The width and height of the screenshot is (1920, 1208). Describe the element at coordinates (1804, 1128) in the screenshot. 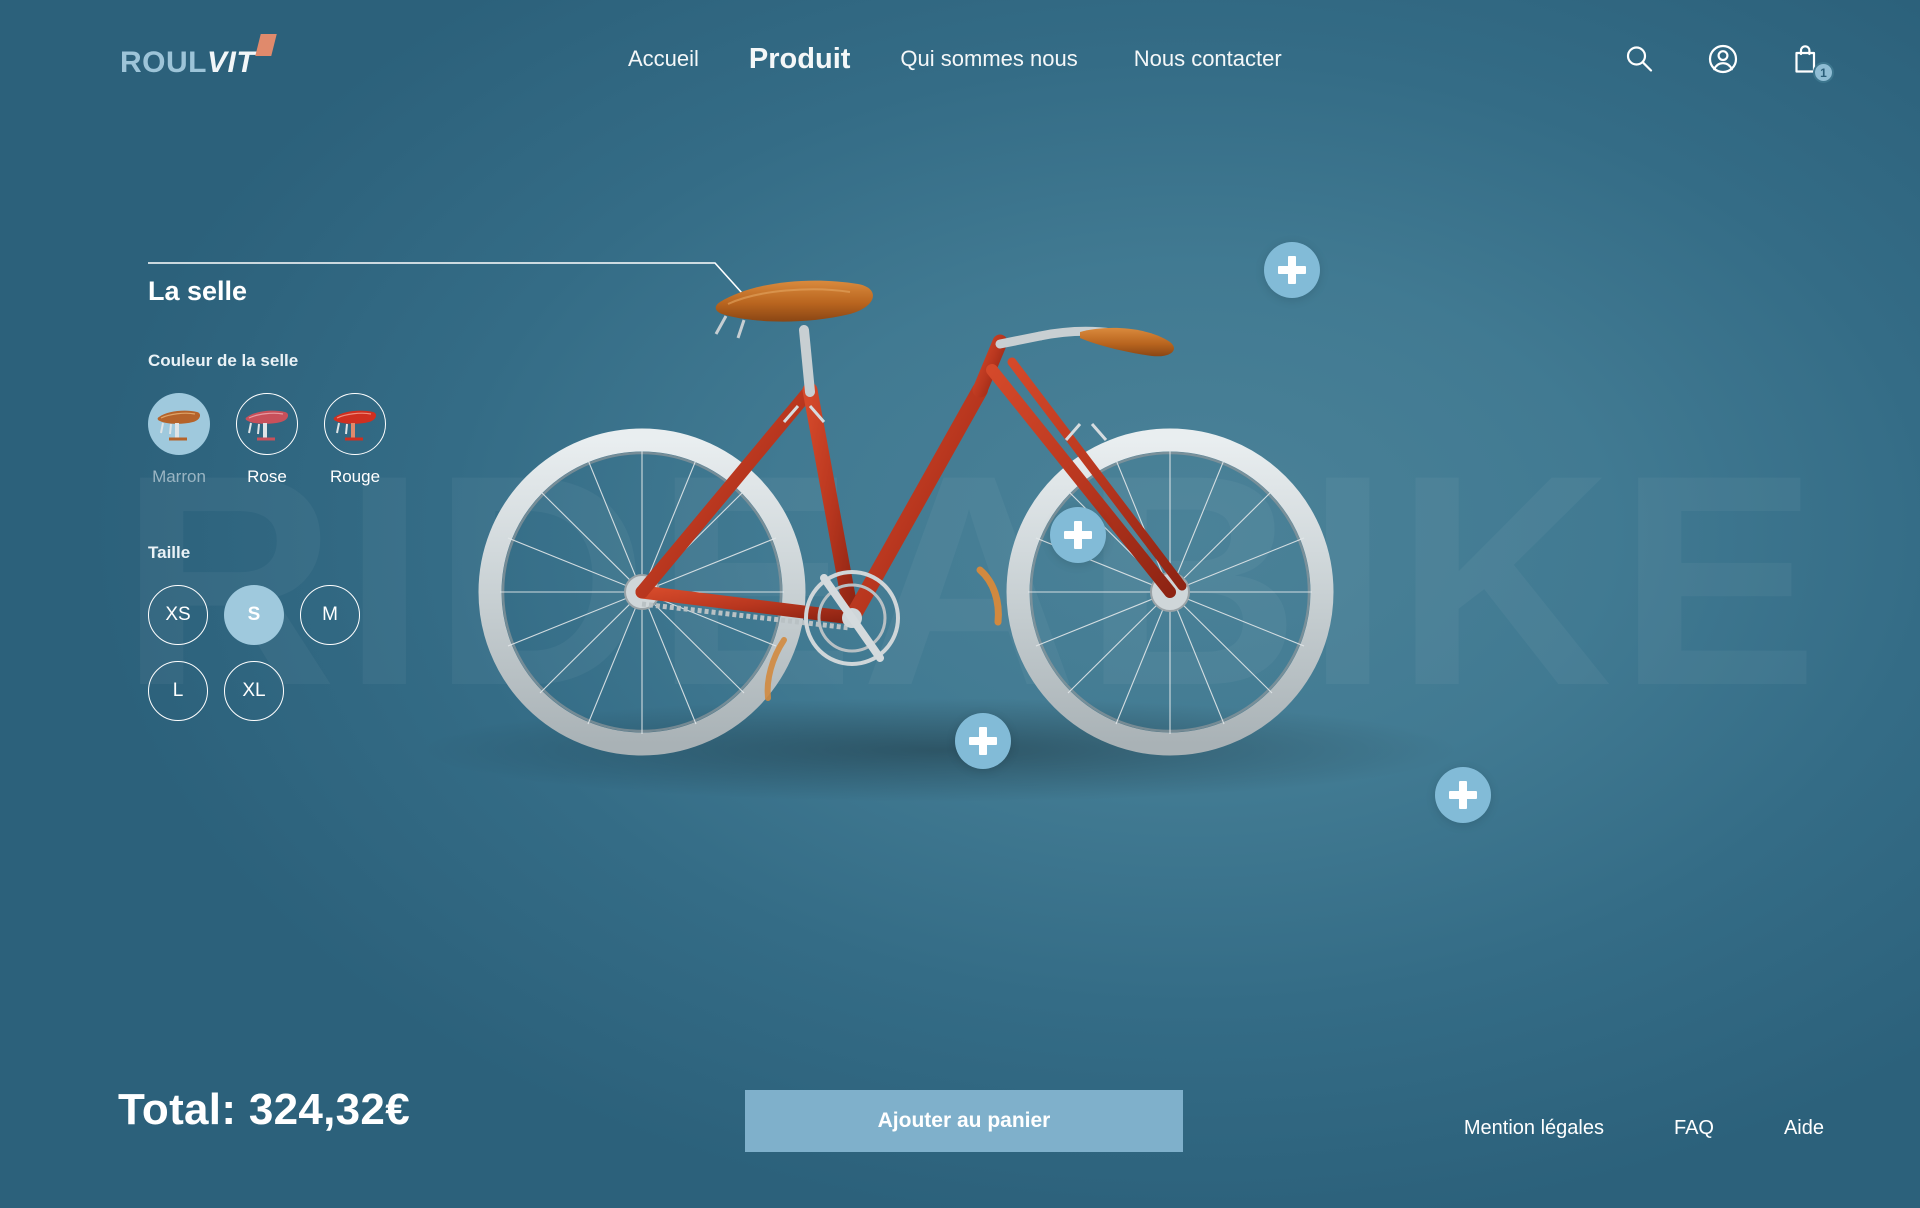

I see `footer-link-aide: Aide` at that location.